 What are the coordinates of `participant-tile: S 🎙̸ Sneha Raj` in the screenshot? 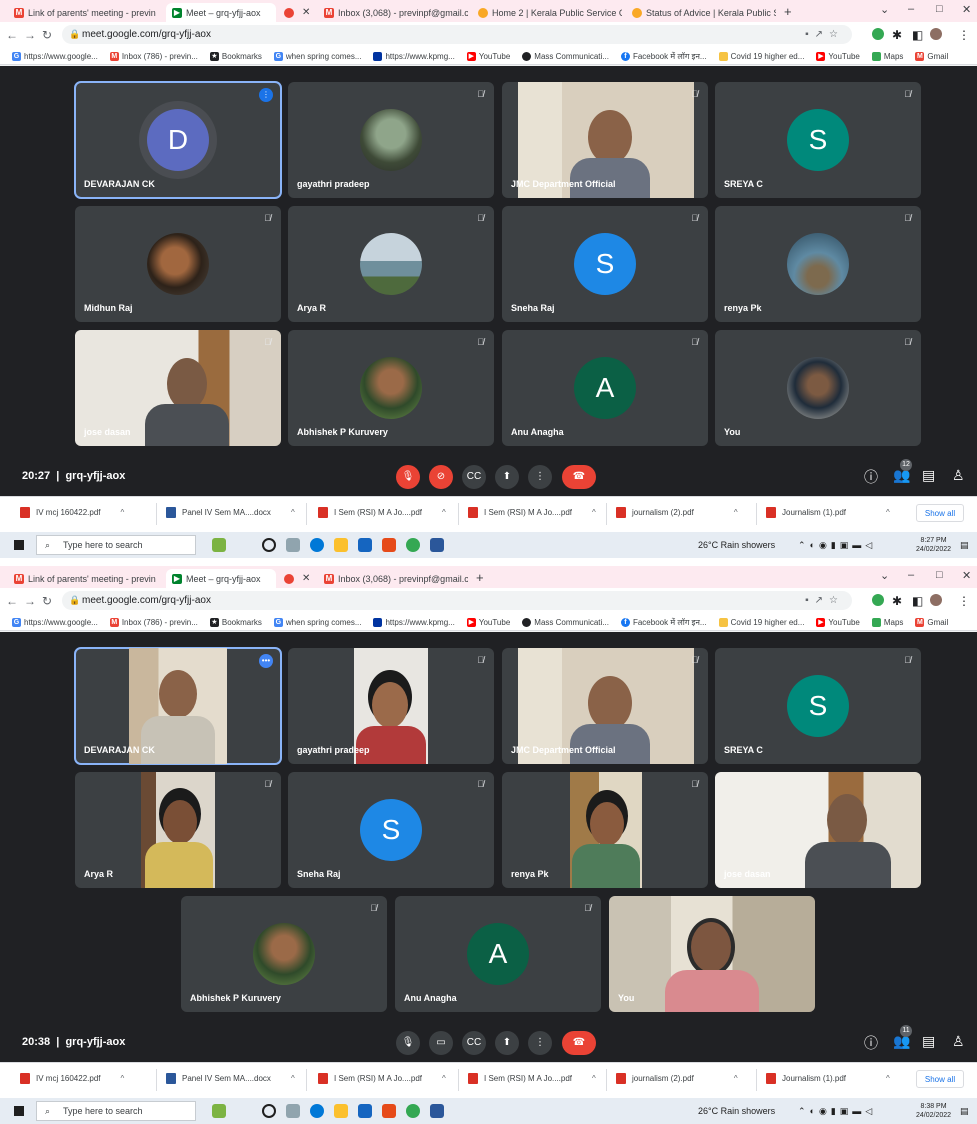 It's located at (605, 264).